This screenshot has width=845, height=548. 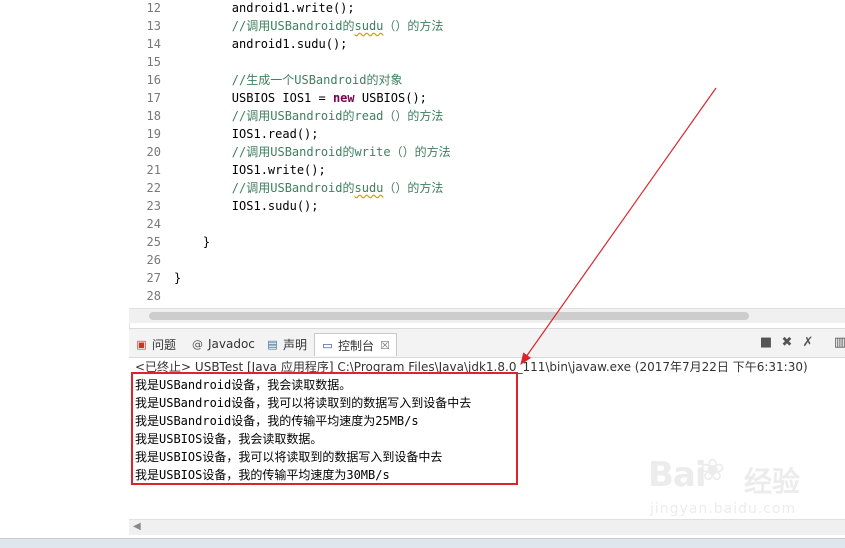 I want to click on line-number: 15, so click(x=153, y=62).